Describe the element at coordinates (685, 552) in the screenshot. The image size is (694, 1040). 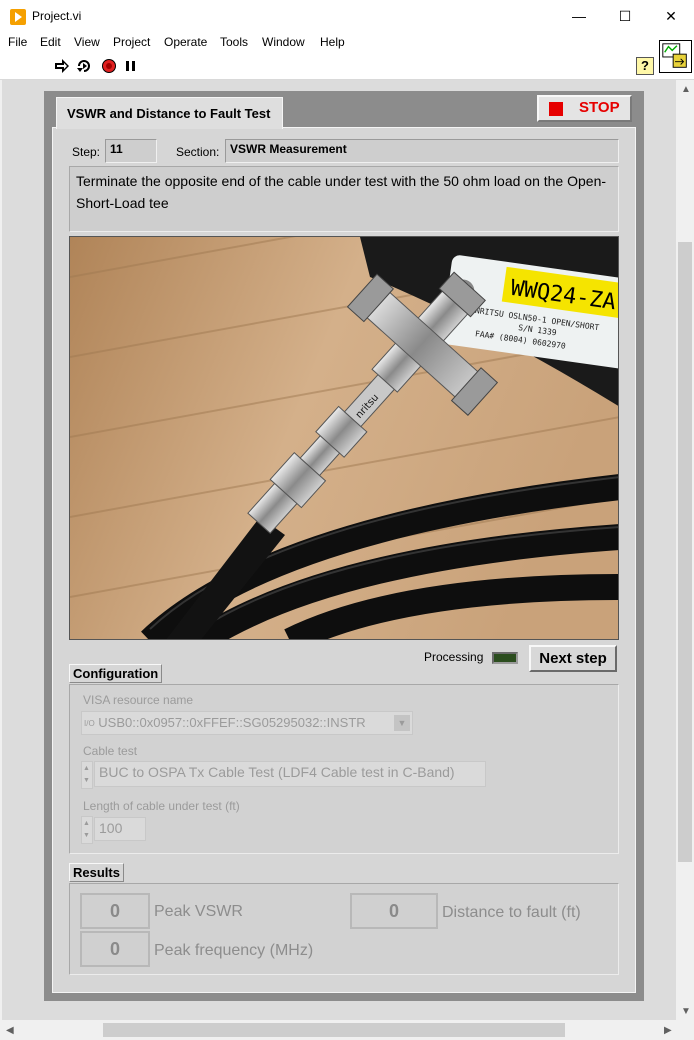
I see `vertical-scroll-thumb` at that location.